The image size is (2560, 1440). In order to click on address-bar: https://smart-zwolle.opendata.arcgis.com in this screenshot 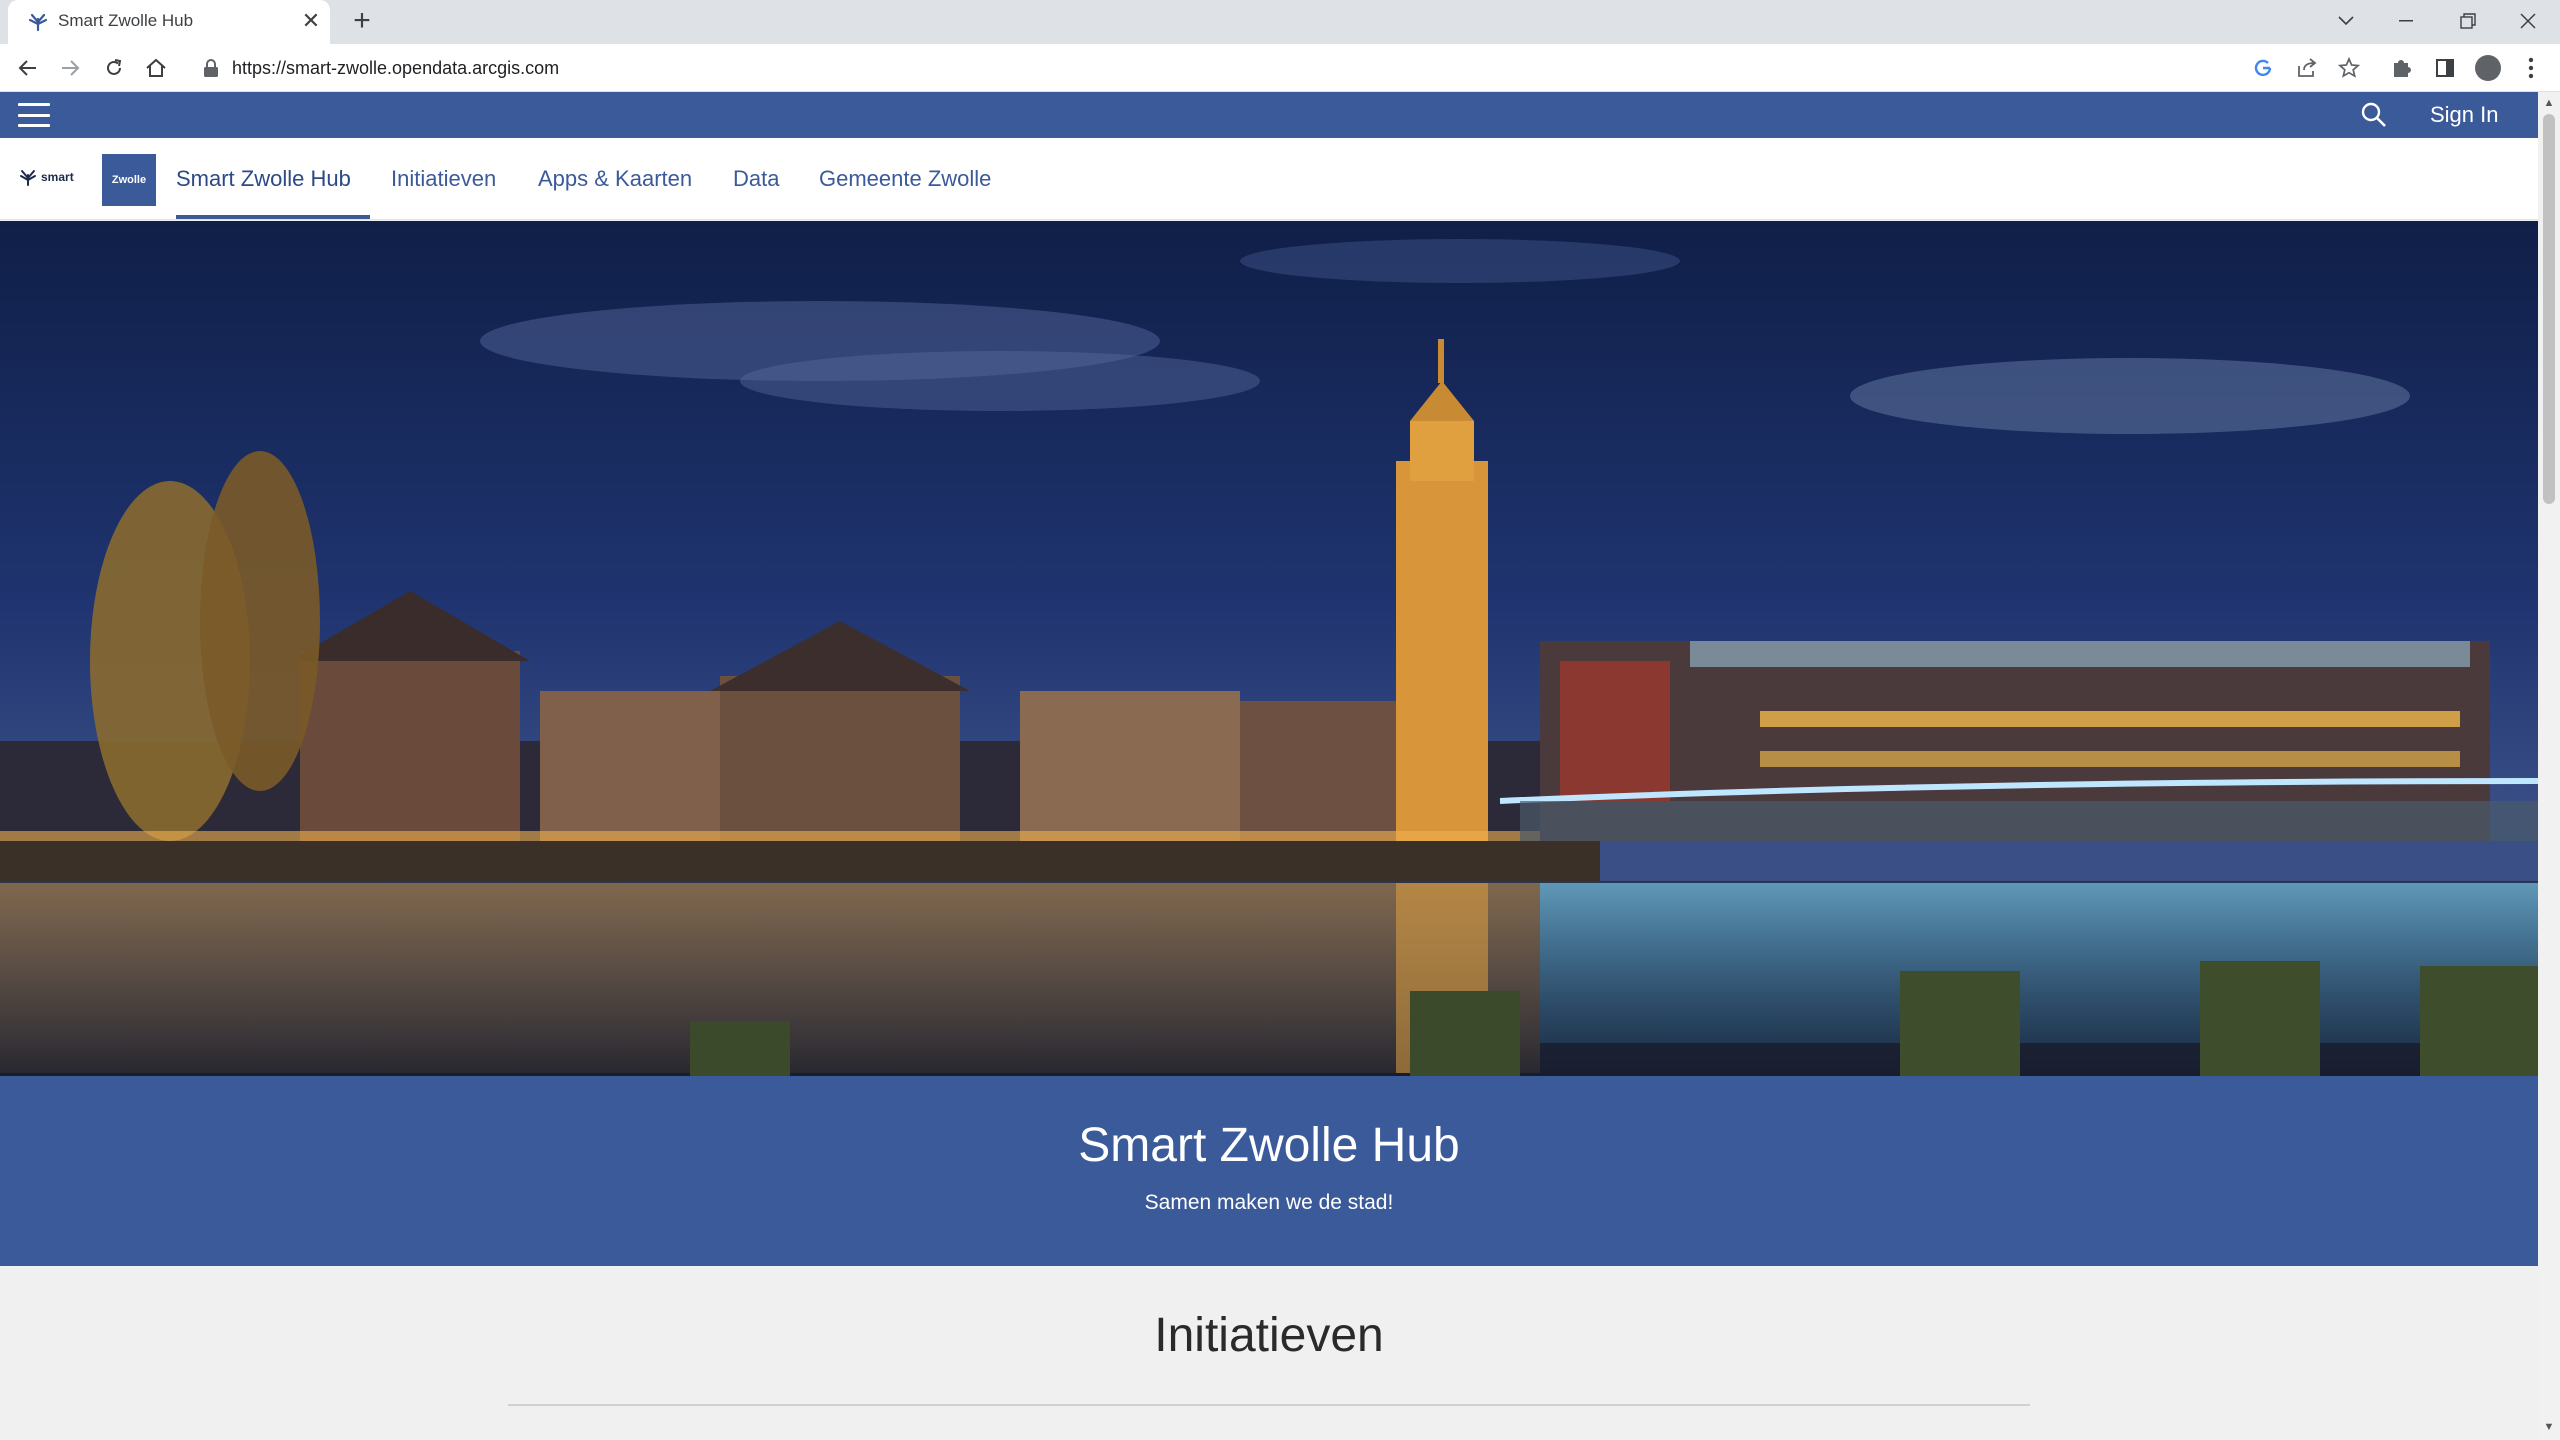, I will do `click(1225, 68)`.